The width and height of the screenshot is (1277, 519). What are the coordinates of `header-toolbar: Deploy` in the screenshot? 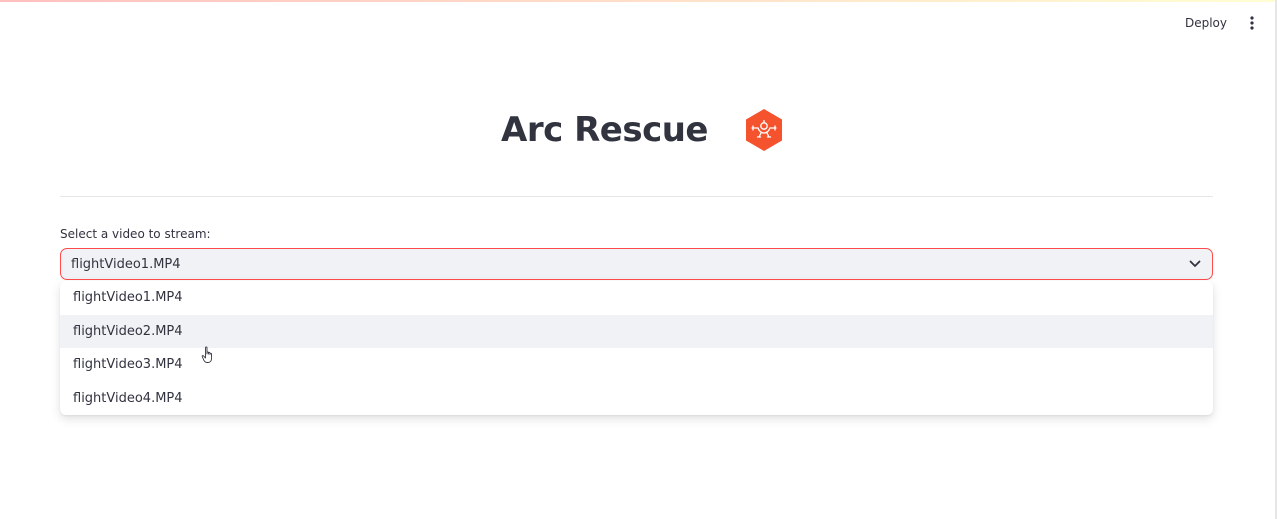 It's located at (1220, 23).